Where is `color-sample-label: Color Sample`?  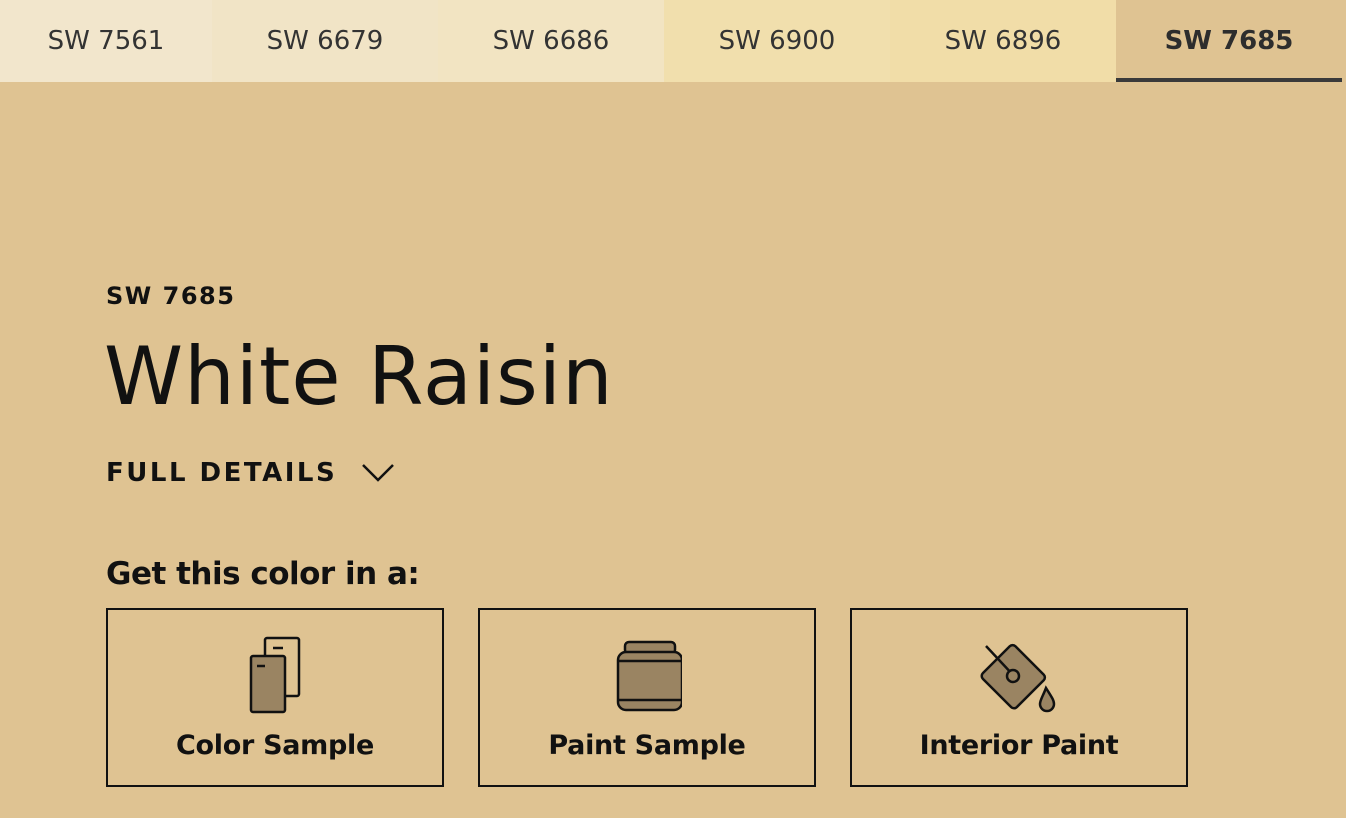 color-sample-label: Color Sample is located at coordinates (275, 745).